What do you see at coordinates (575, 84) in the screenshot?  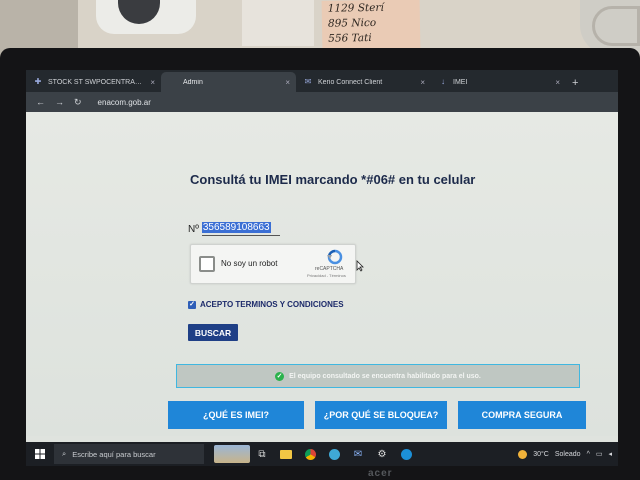 I see `new-tab-button: +` at bounding box center [575, 84].